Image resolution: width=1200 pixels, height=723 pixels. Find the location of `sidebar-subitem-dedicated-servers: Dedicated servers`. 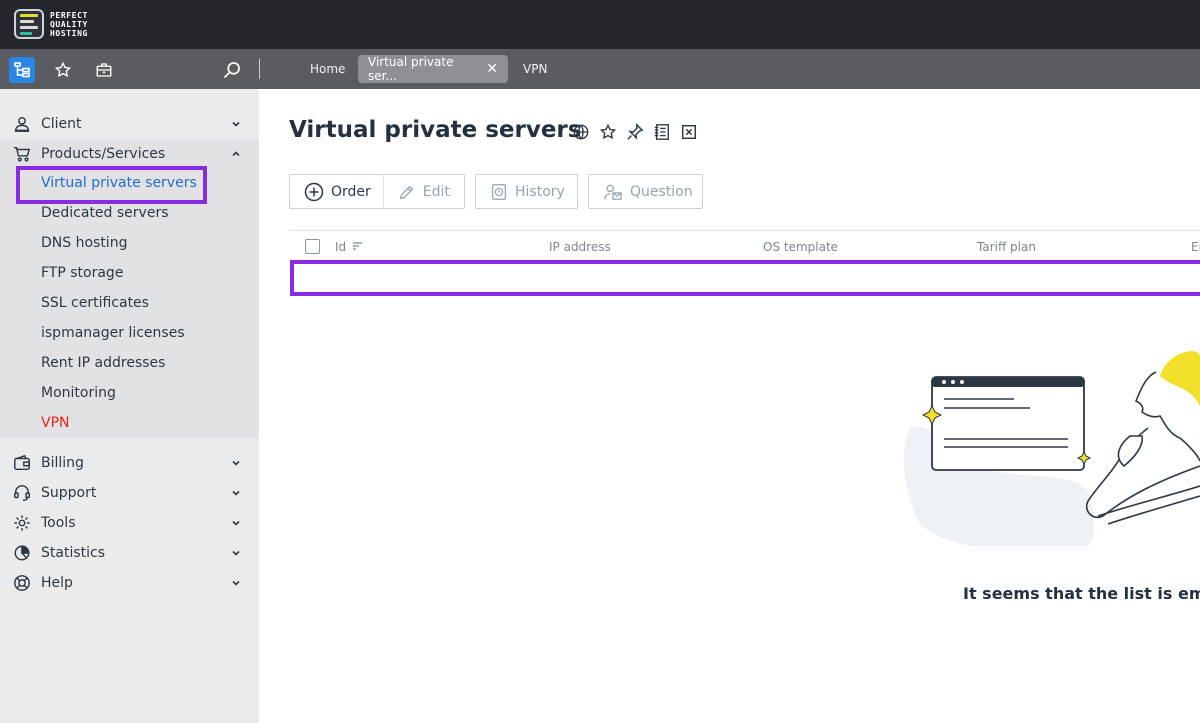

sidebar-subitem-dedicated-servers: Dedicated servers is located at coordinates (105, 213).